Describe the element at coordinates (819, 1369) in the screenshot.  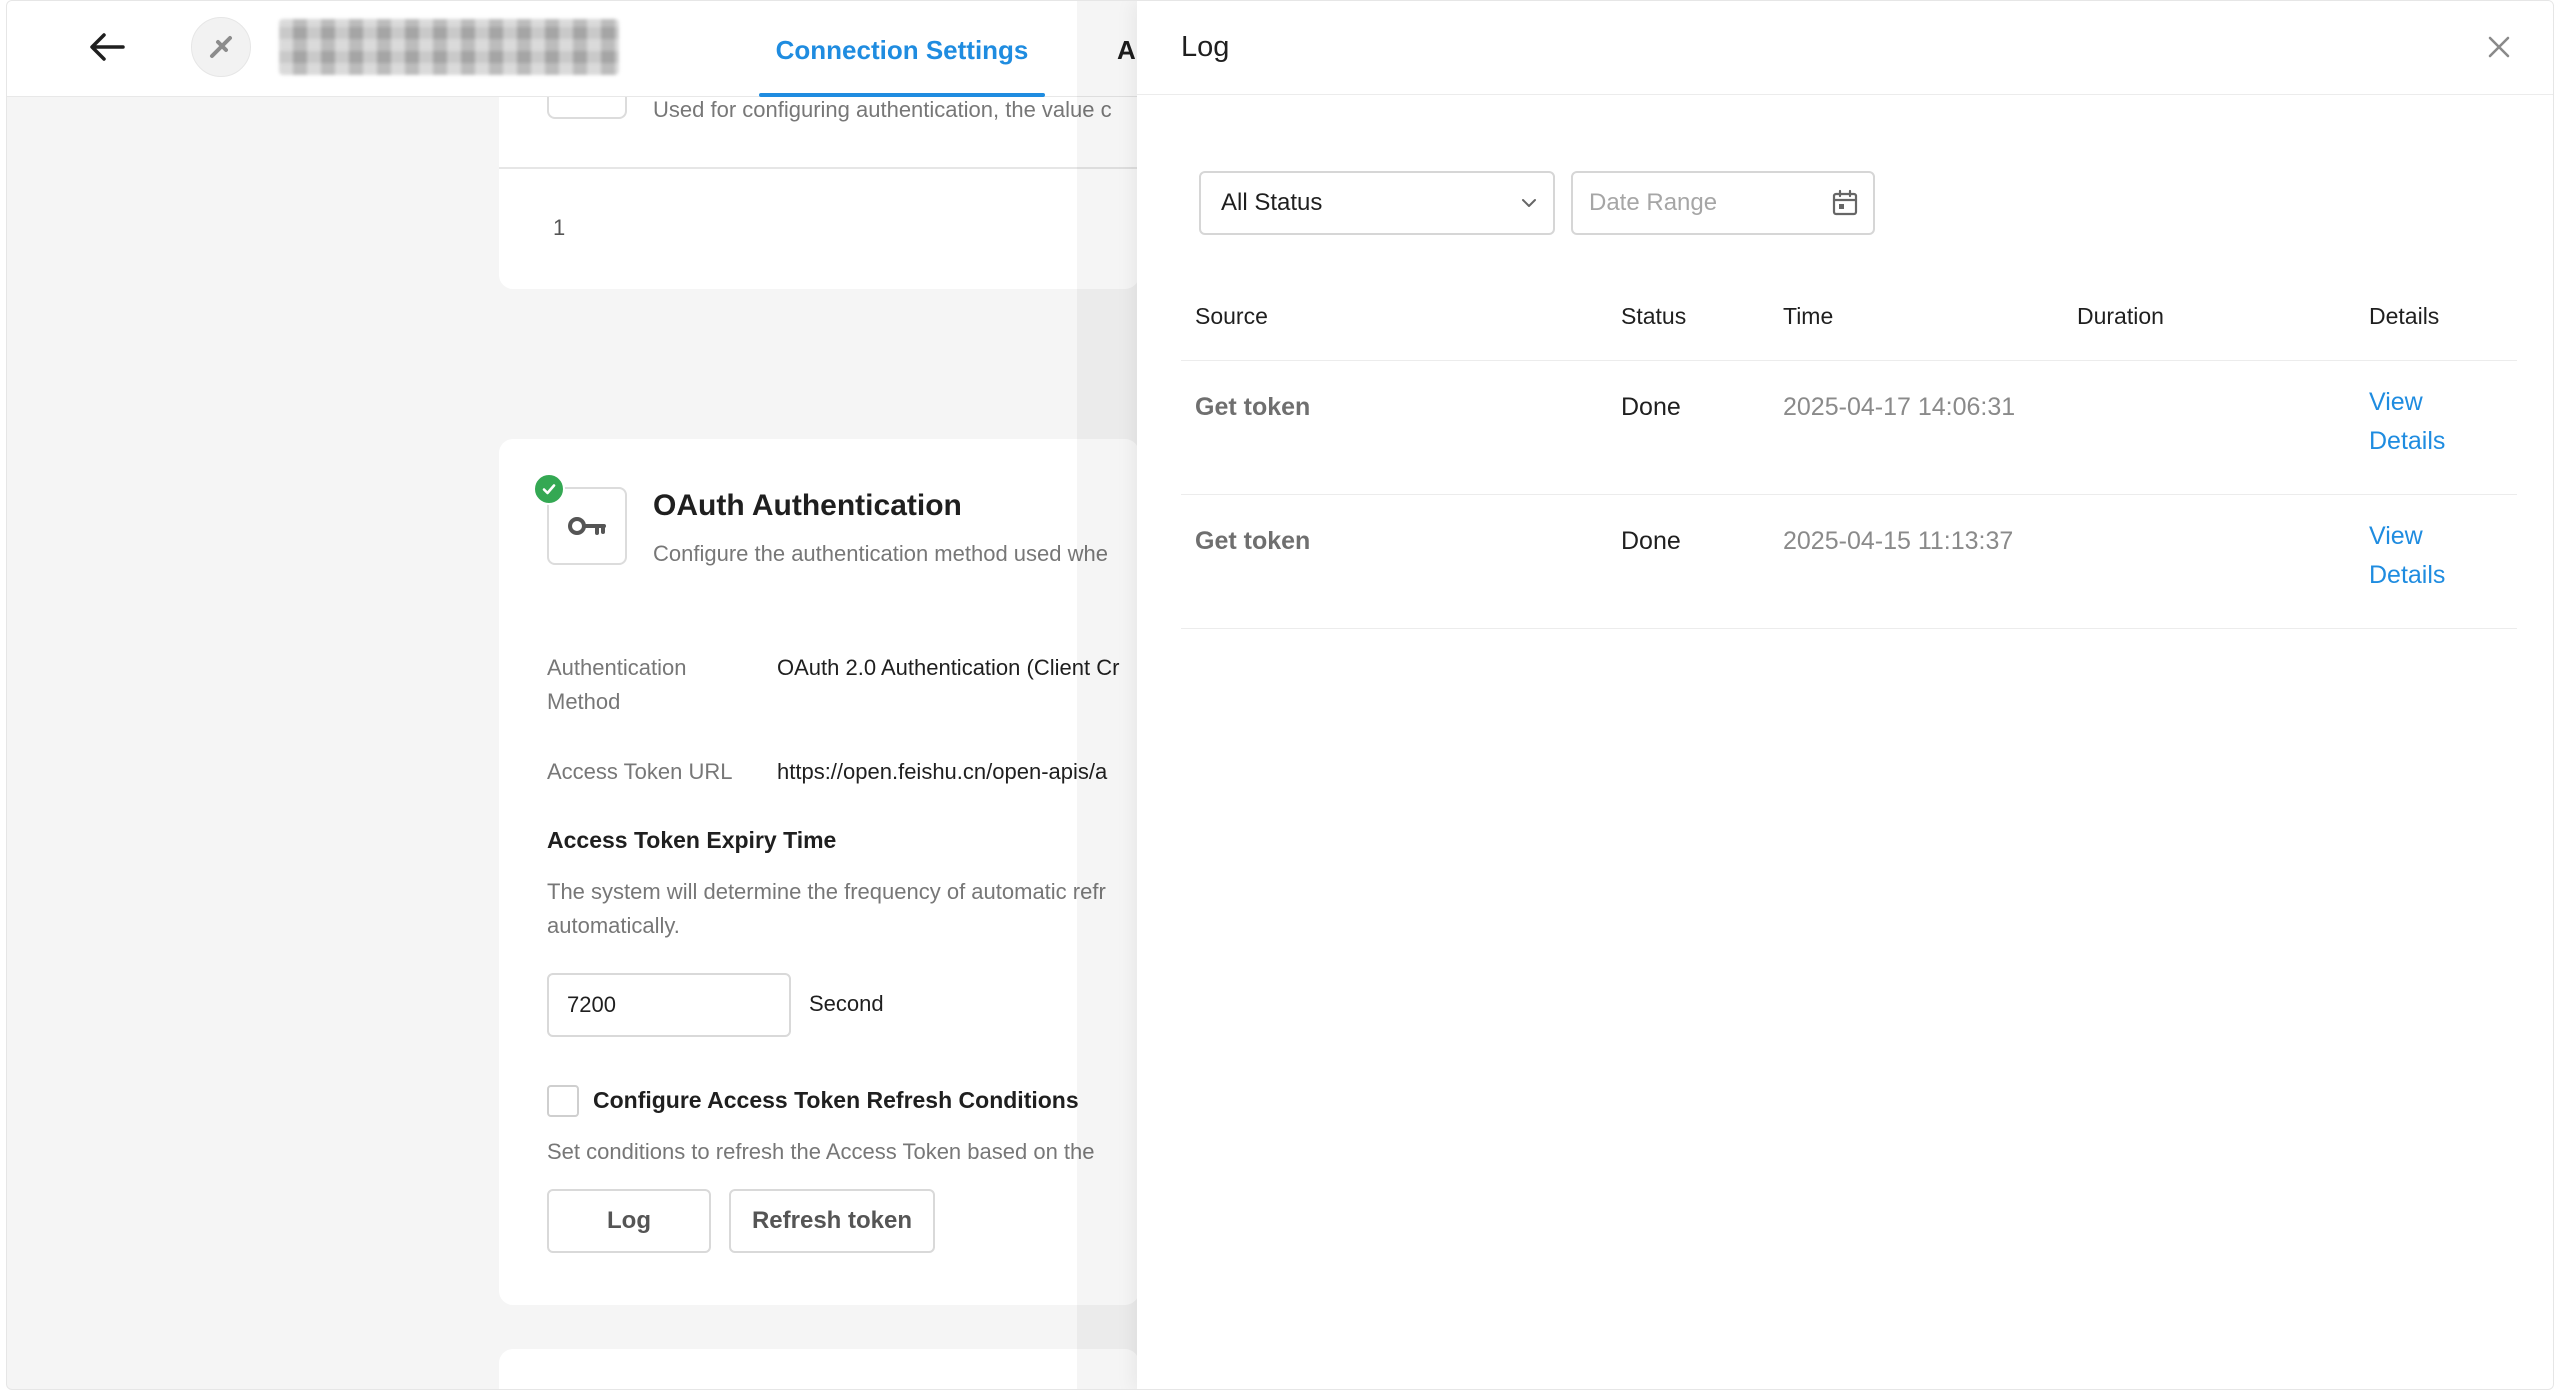
I see `next-card` at that location.